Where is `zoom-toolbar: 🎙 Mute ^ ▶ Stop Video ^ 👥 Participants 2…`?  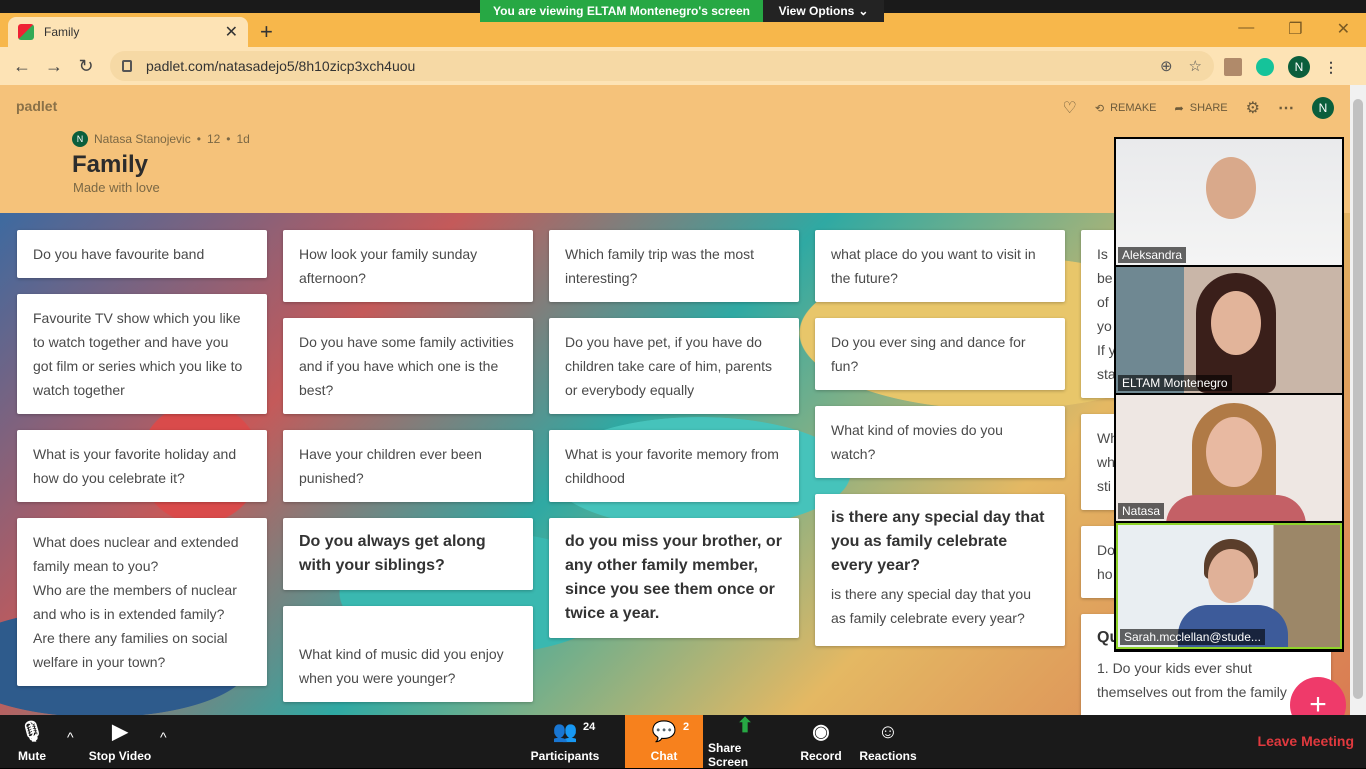 zoom-toolbar: 🎙 Mute ^ ▶ Stop Video ^ 👥 Participants 2… is located at coordinates (683, 741).